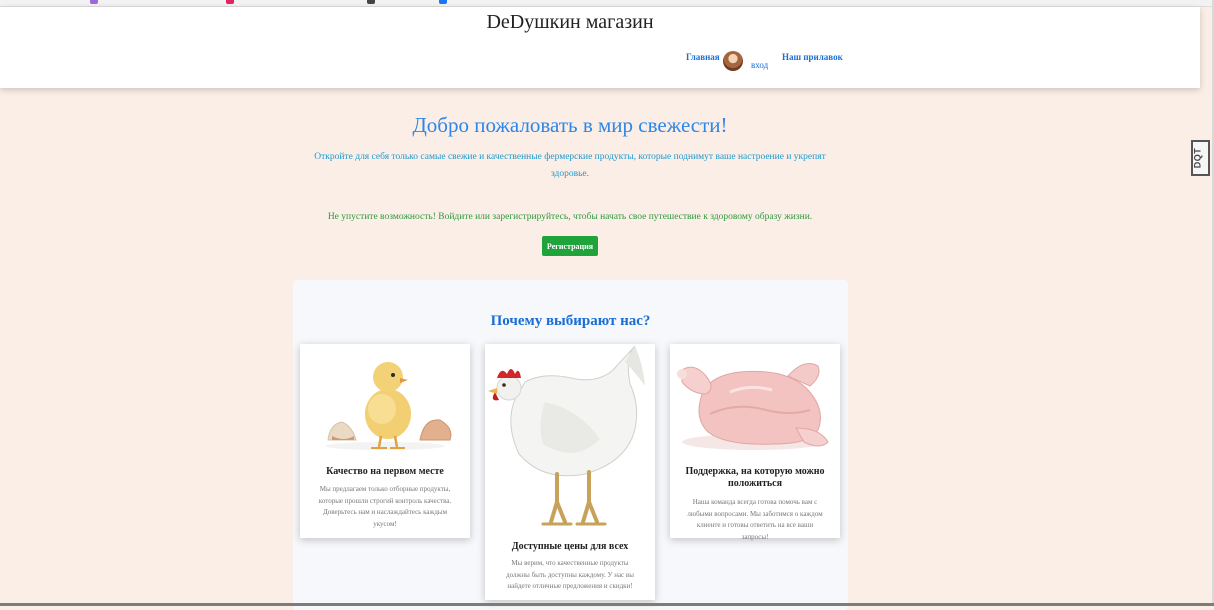 The width and height of the screenshot is (1214, 610). Describe the element at coordinates (753, 406) in the screenshot. I see `raw-chicken-icon` at that location.